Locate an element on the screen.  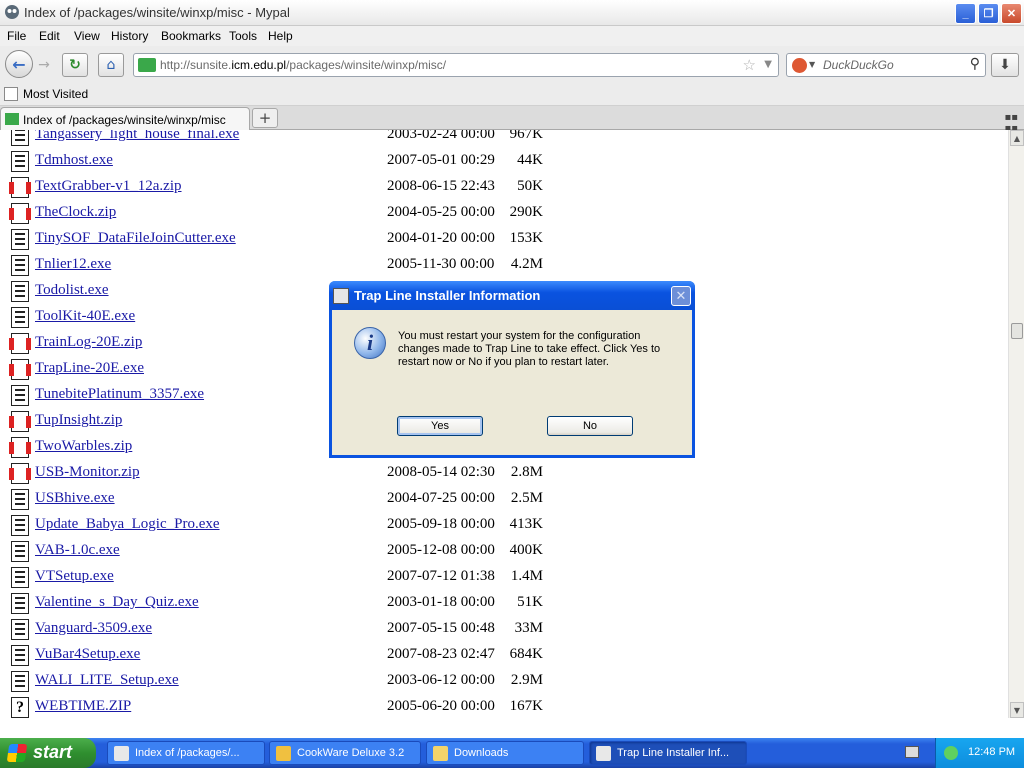
dialog-close-button: ✕ is located at coordinates (681, 296).